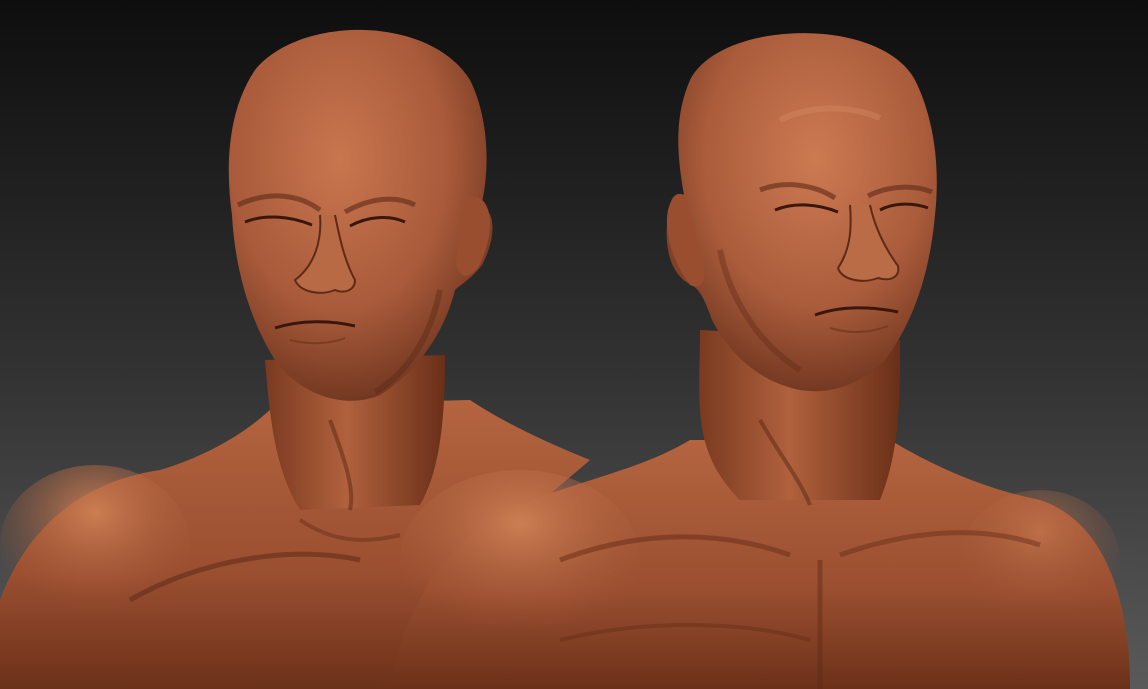  What do you see at coordinates (520, 560) in the screenshot?
I see `right-shoulder-highlight-left` at bounding box center [520, 560].